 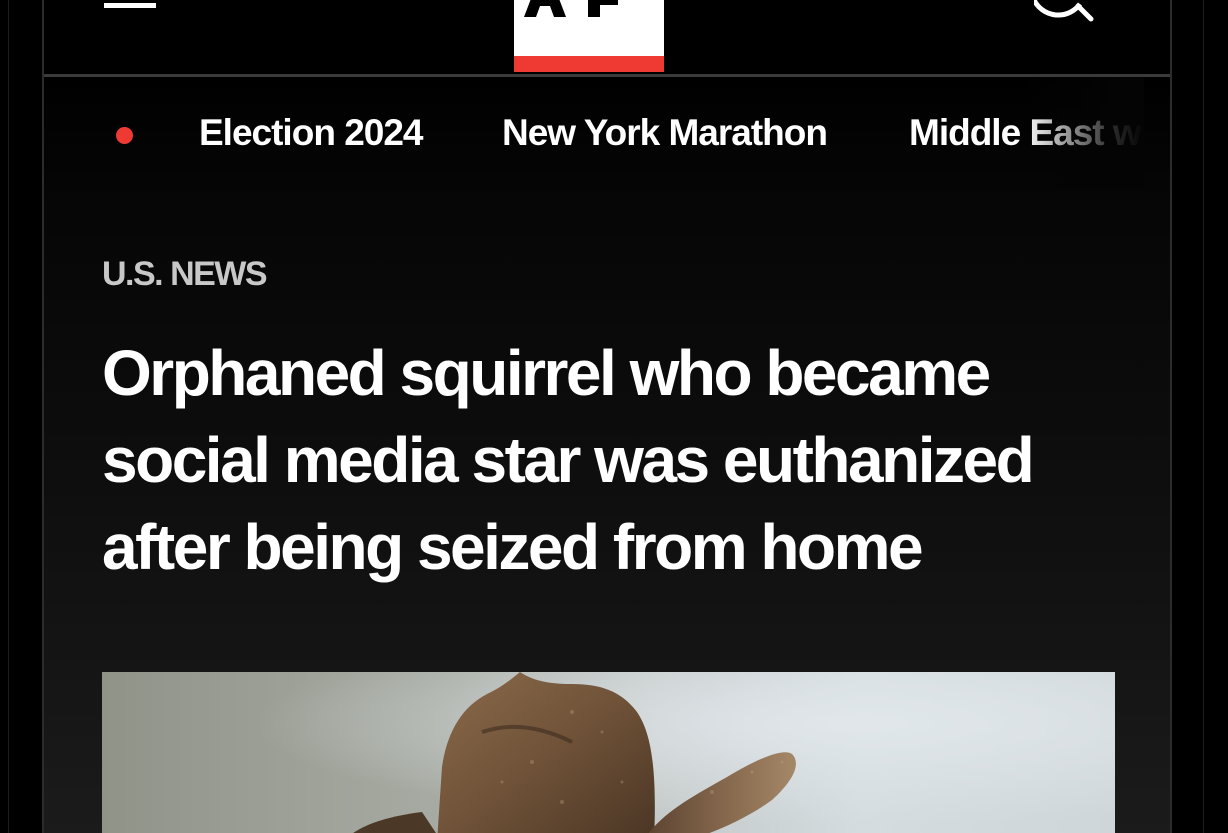 I want to click on nav-scroll-fade, so click(x=1084, y=132).